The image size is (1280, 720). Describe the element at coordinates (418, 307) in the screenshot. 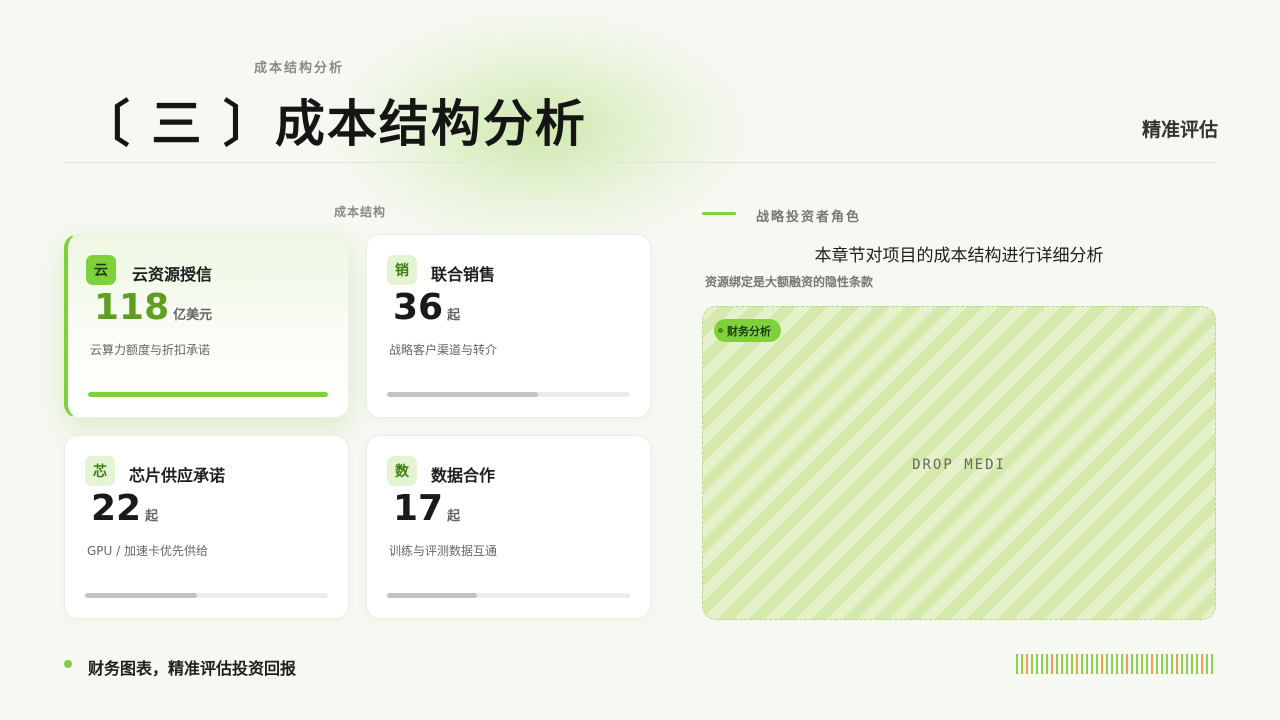

I see `card-value: 36` at that location.